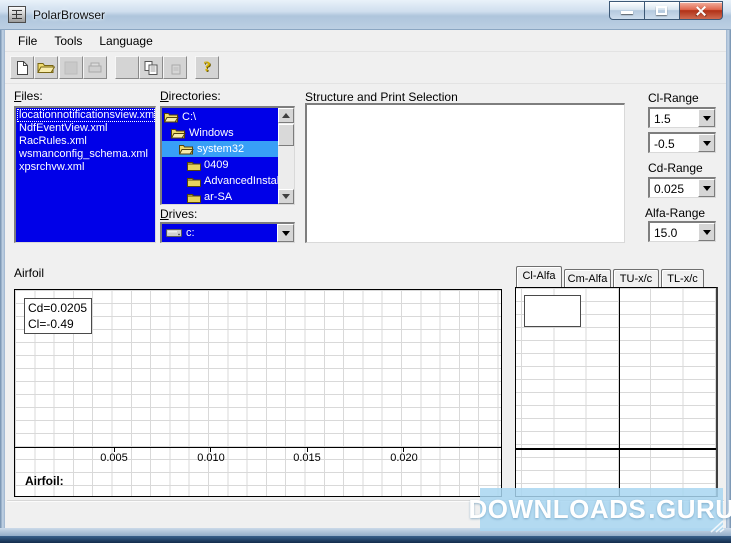 This screenshot has width=731, height=543. Describe the element at coordinates (28, 96) in the screenshot. I see `files-label: Files:` at that location.